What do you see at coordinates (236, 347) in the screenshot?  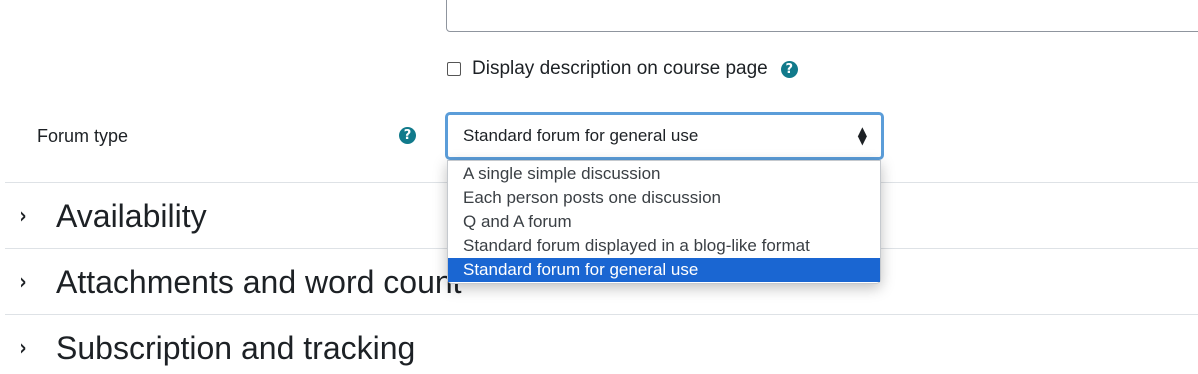 I see `section-title: Subscription and tracking` at bounding box center [236, 347].